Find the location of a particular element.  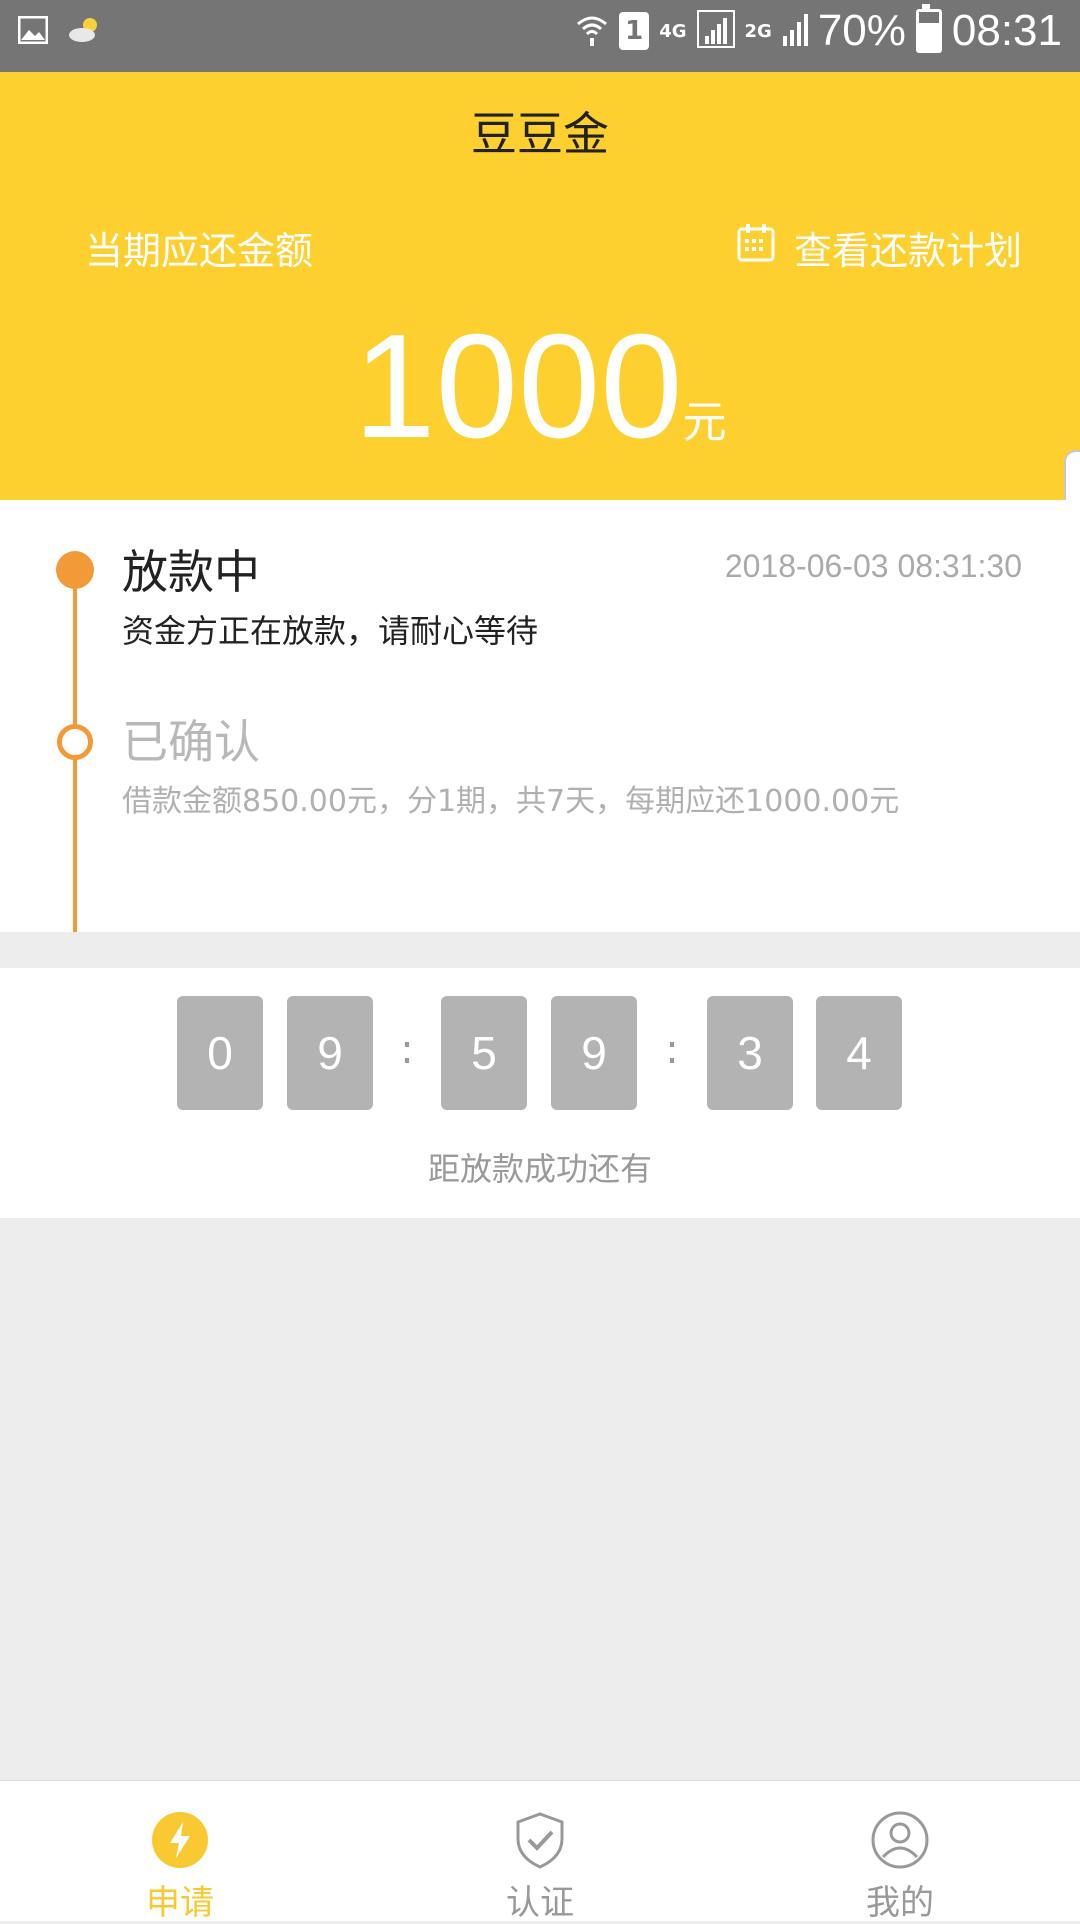

countdown-digit: 0 is located at coordinates (220, 1053).